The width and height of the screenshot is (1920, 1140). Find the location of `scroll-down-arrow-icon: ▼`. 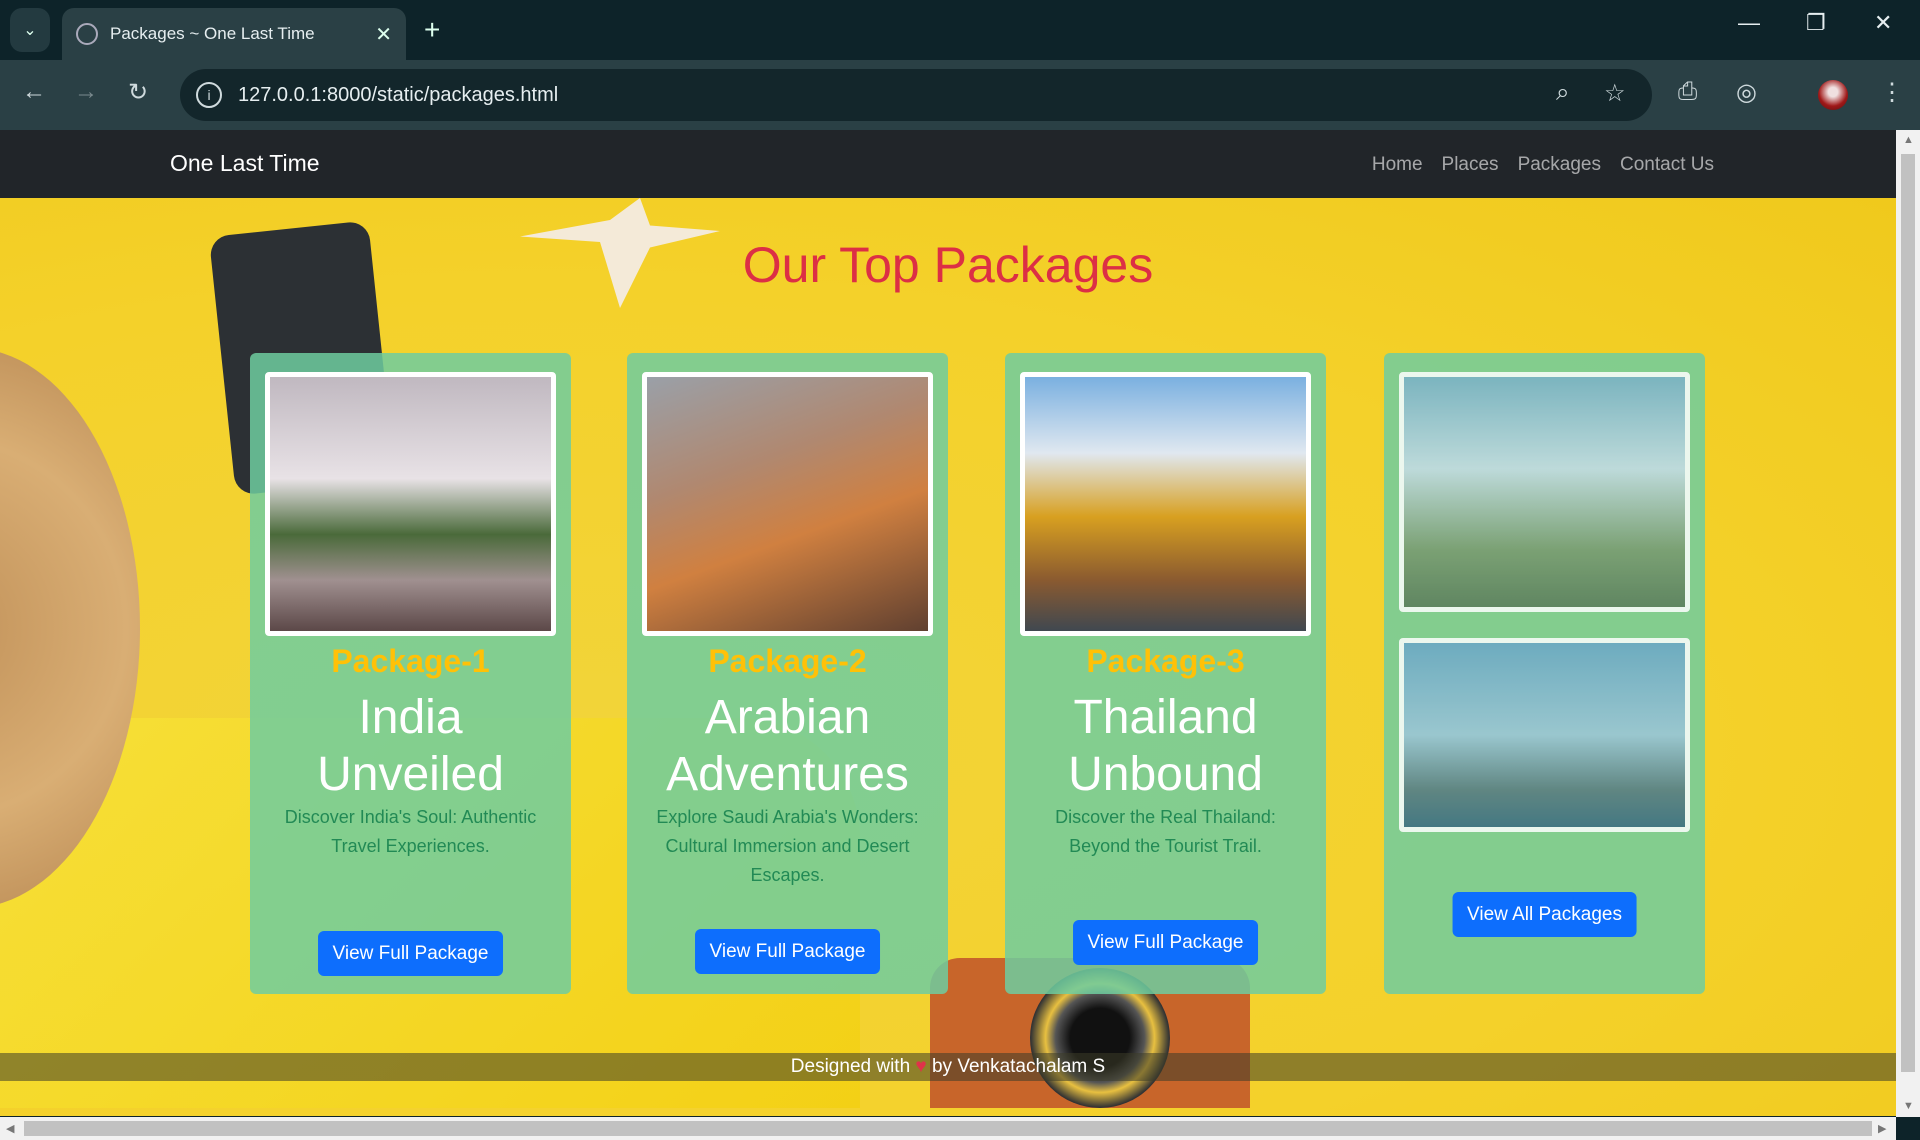

scroll-down-arrow-icon: ▼ is located at coordinates (1908, 1106).